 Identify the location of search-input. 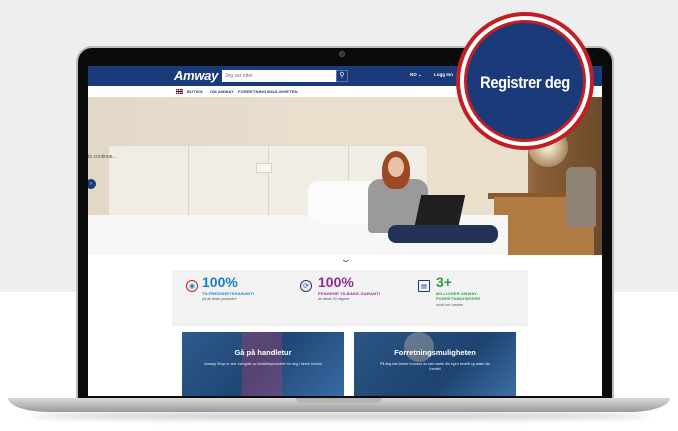
(279, 76).